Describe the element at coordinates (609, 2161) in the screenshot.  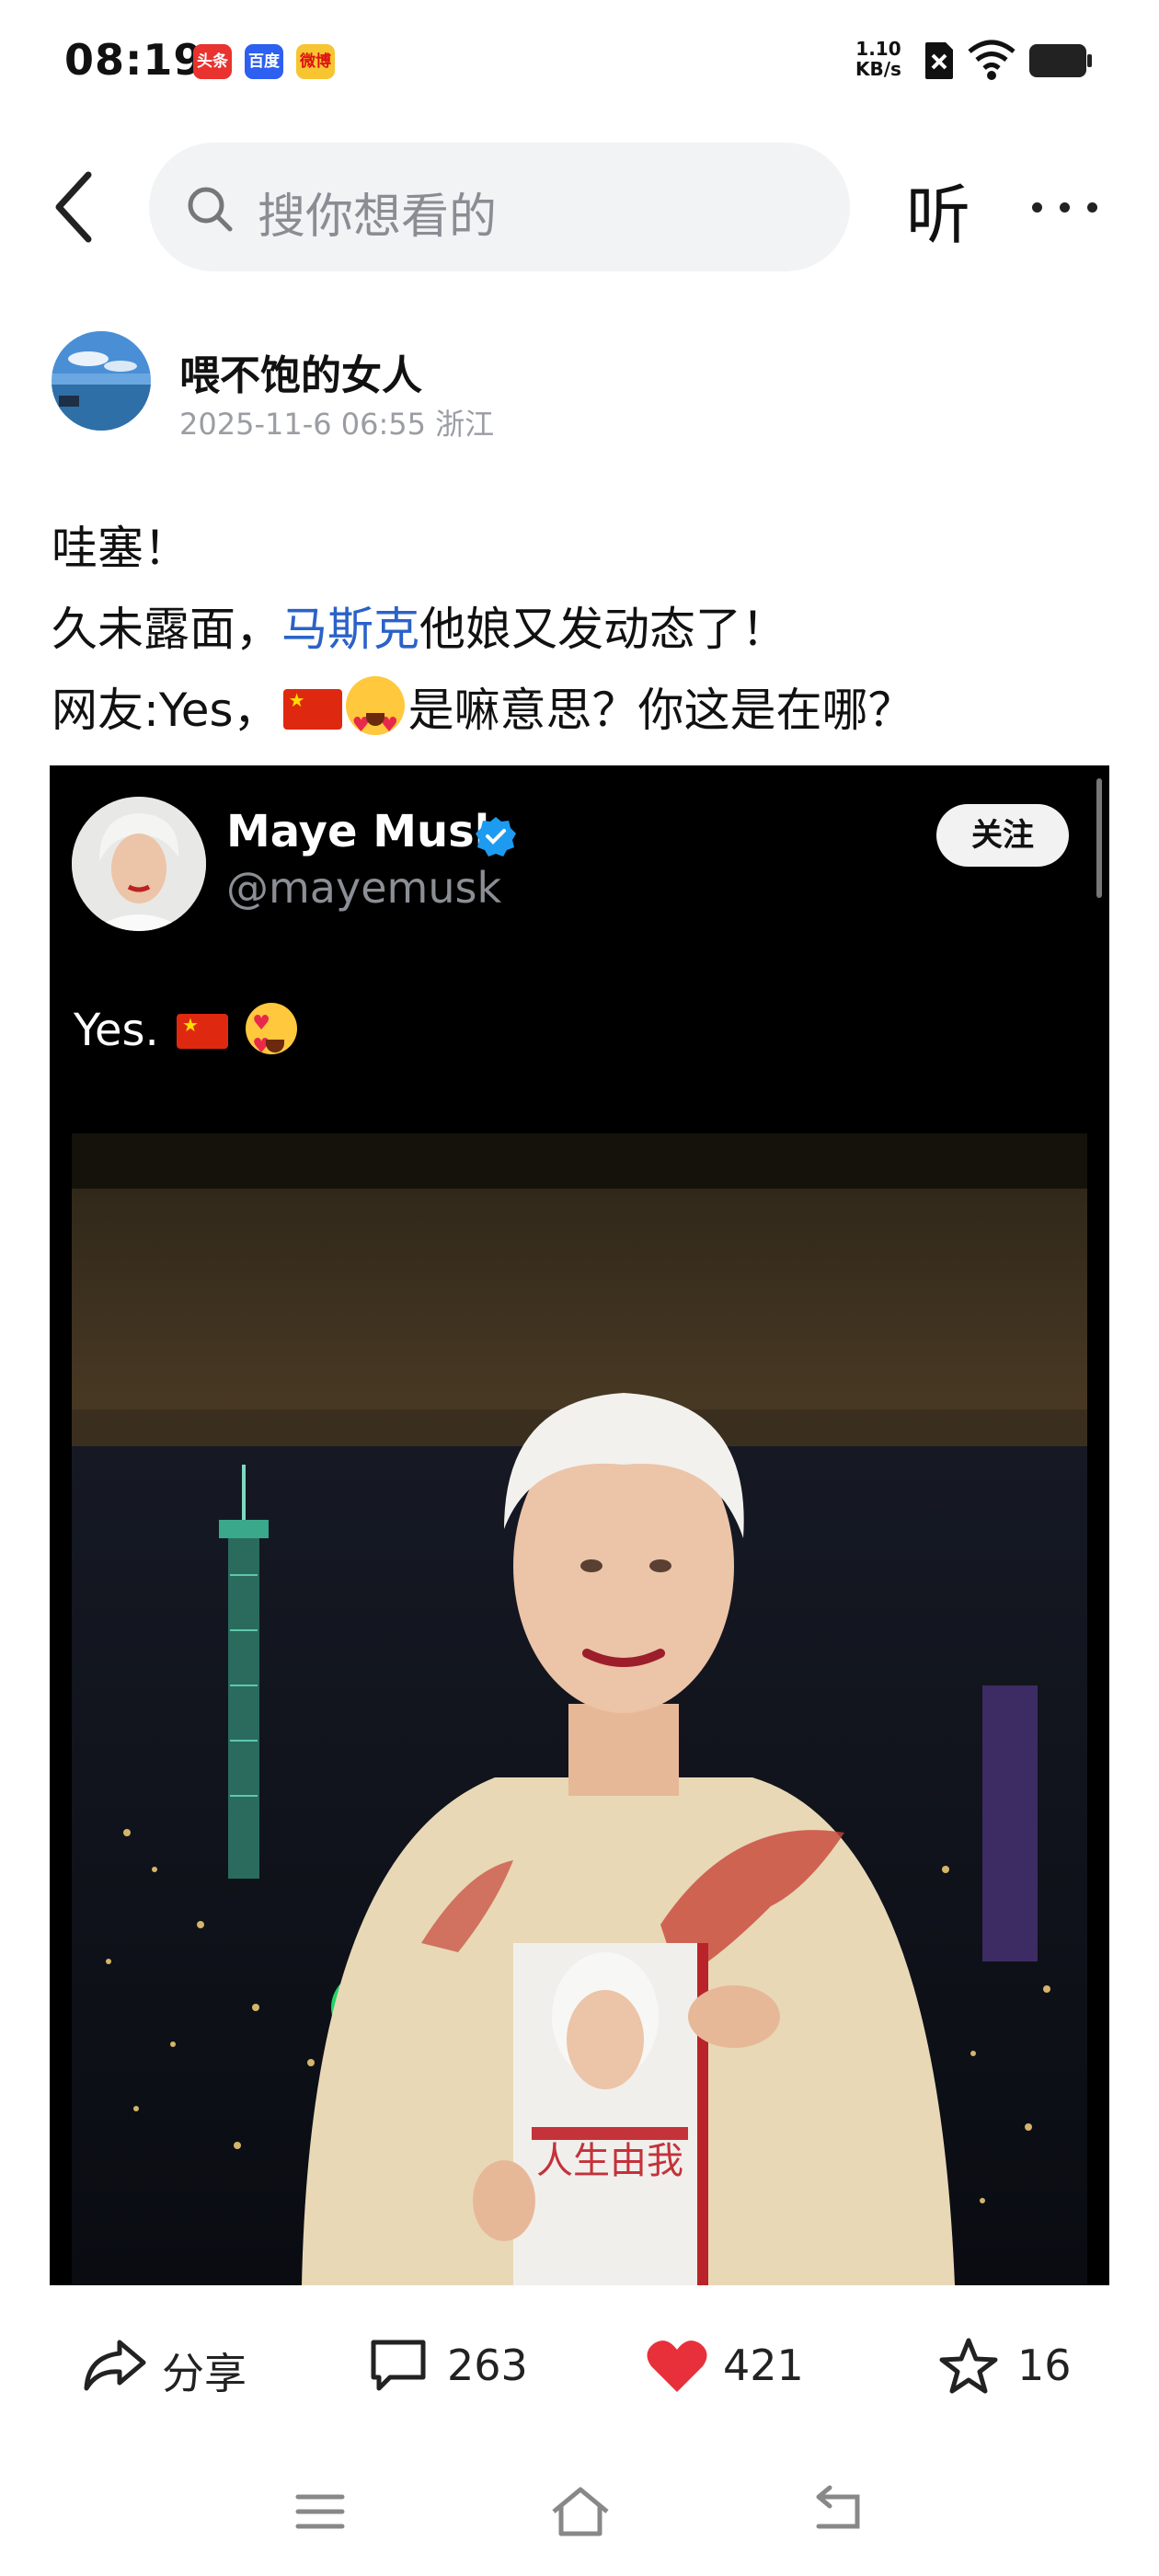
I see `book-title: 人生由我` at that location.